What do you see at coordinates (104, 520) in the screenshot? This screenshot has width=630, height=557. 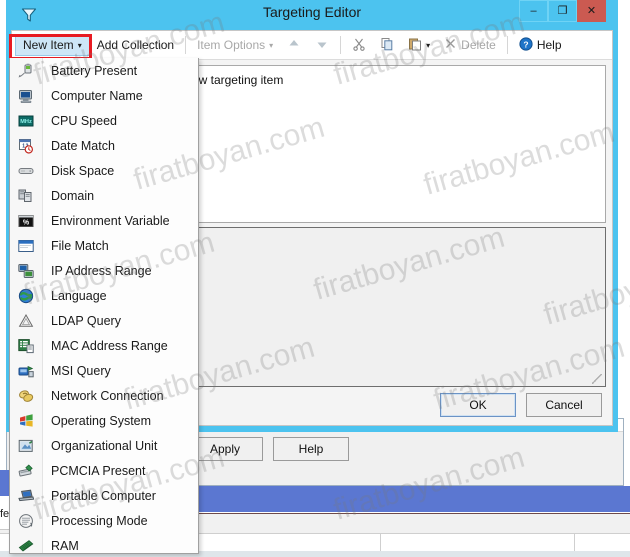 I see `menu-item-processing-mode: Processing Mode` at bounding box center [104, 520].